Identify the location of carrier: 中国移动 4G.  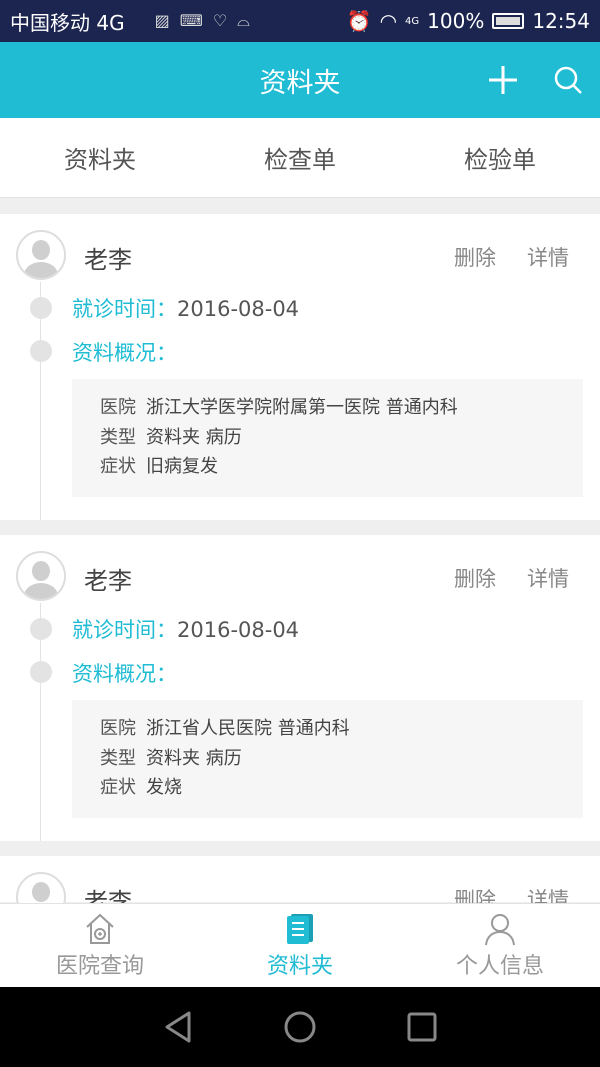
(67, 22).